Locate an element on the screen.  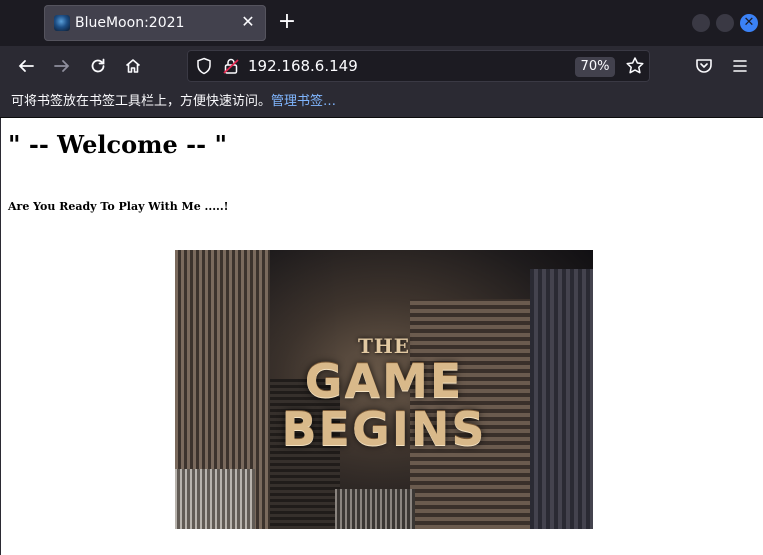
reload-icon is located at coordinates (98, 66).